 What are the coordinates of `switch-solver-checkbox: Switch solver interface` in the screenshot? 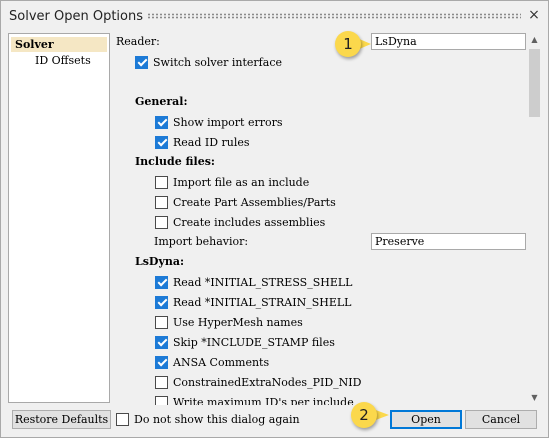 It's located at (208, 62).